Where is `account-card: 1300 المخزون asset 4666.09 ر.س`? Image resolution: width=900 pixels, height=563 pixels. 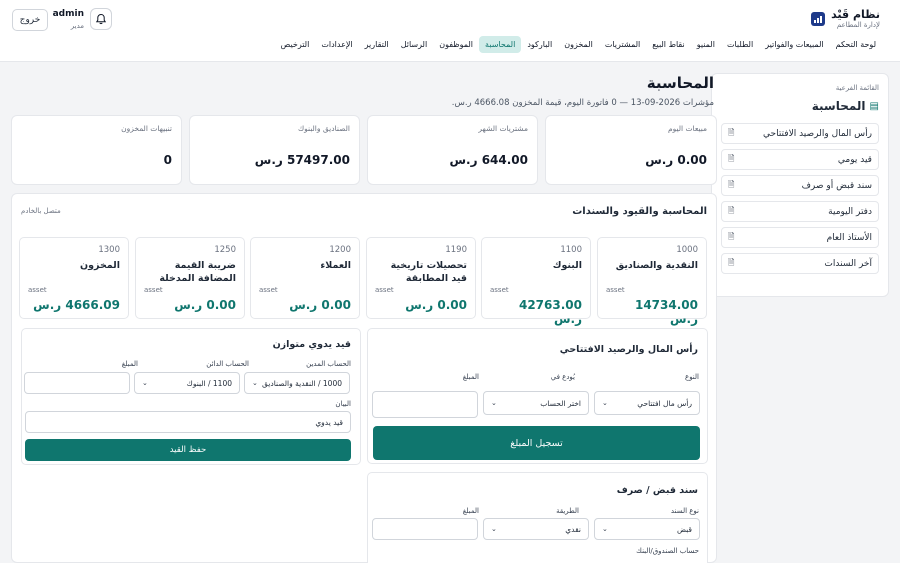 account-card: 1300 المخزون asset 4666.09 ر.س is located at coordinates (74, 278).